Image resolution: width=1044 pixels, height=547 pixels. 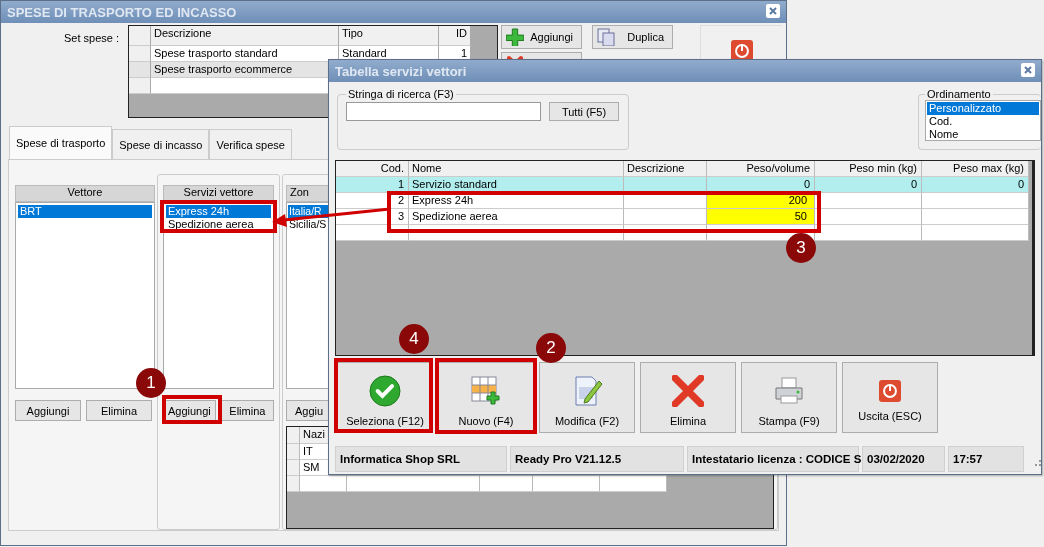 I want to click on list-item: Cod., so click(x=983, y=121).